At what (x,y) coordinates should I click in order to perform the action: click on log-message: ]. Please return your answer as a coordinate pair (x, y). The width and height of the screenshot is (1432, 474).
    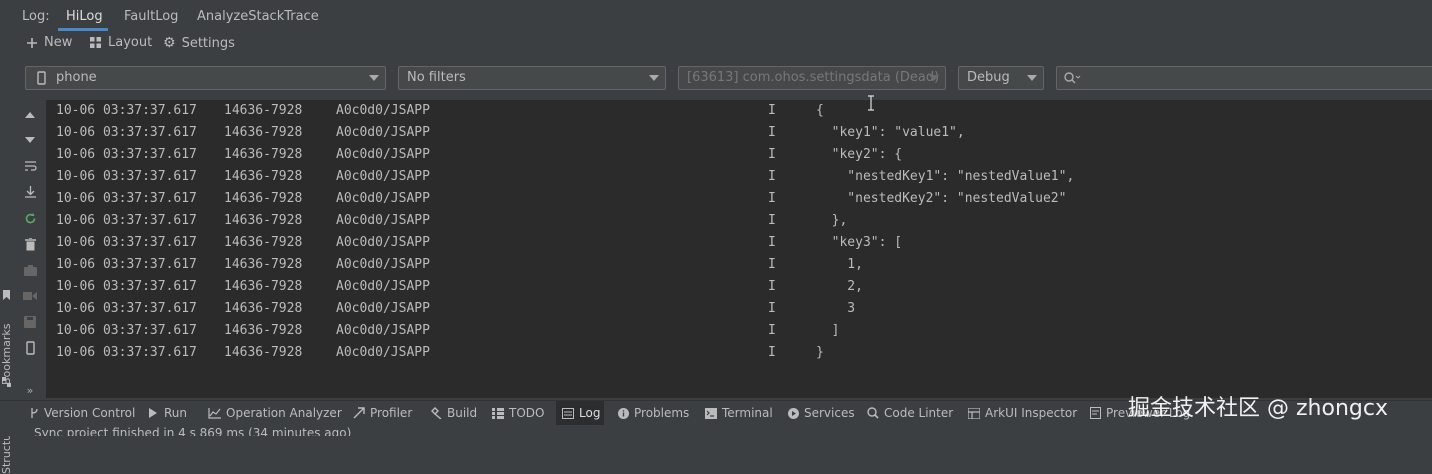
    Looking at the image, I should click on (828, 330).